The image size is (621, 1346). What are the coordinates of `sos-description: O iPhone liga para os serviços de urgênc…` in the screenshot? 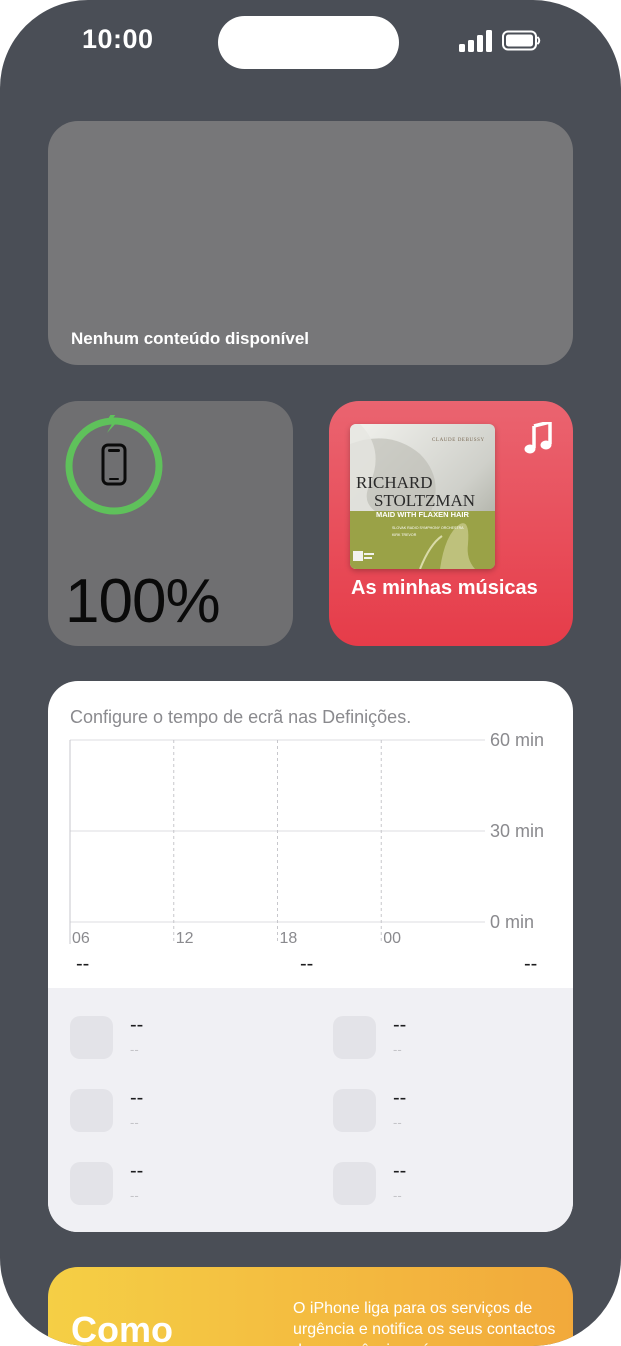 It's located at (424, 1323).